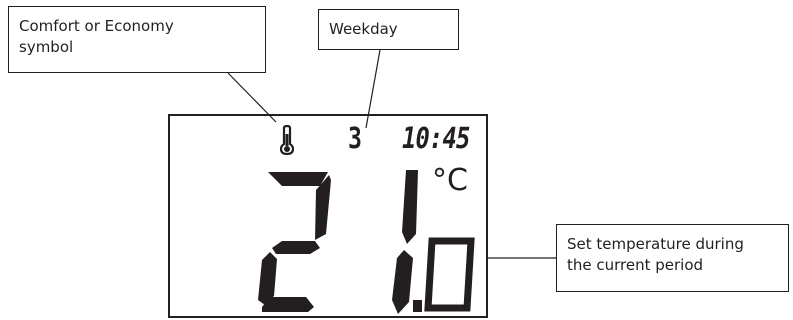 The width and height of the screenshot is (793, 320). I want to click on unit-celsius: °C, so click(450, 180).